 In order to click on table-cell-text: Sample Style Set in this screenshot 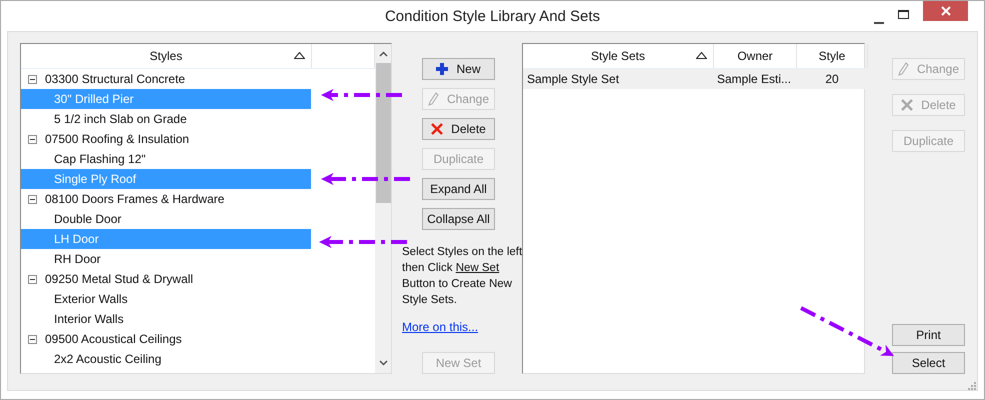, I will do `click(573, 79)`.